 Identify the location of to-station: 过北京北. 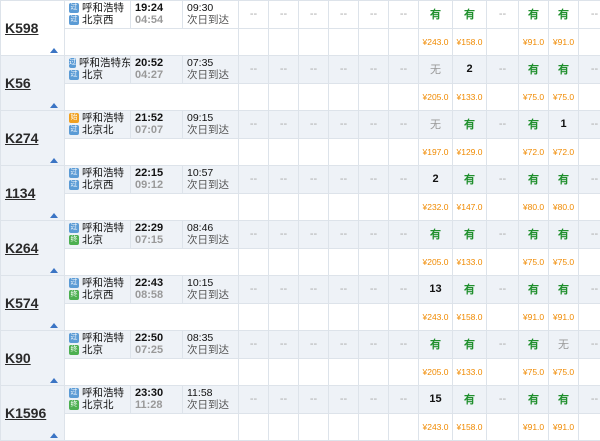
(99, 130).